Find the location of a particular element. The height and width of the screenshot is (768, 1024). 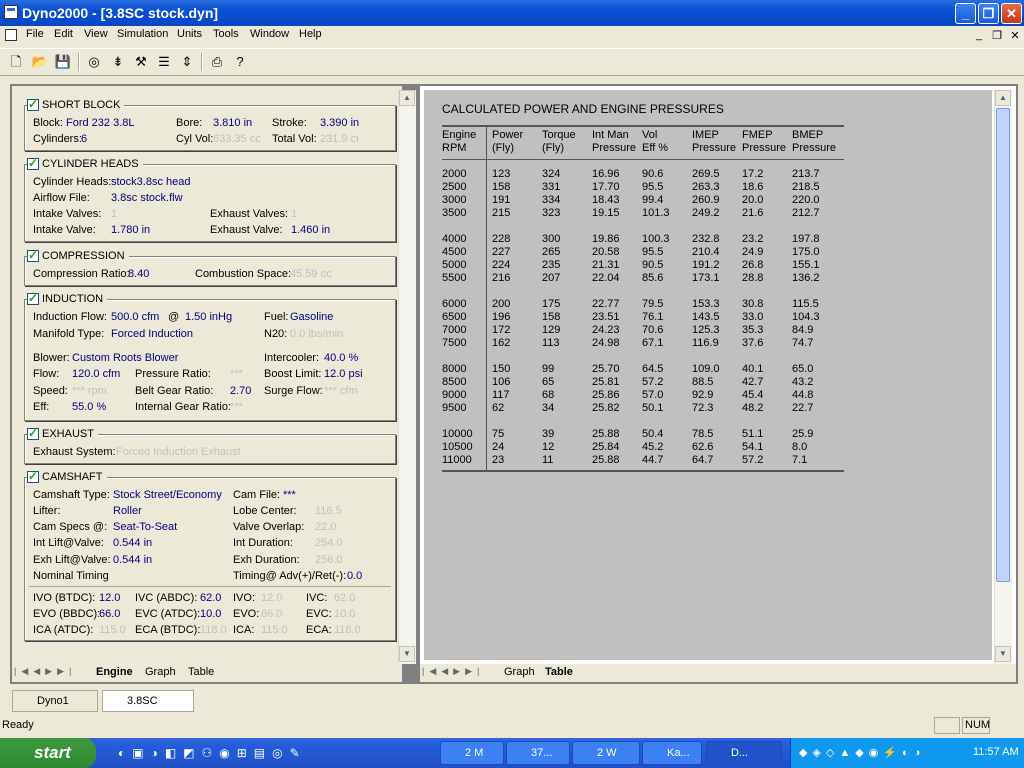

menu-tools: Tools is located at coordinates (226, 34).